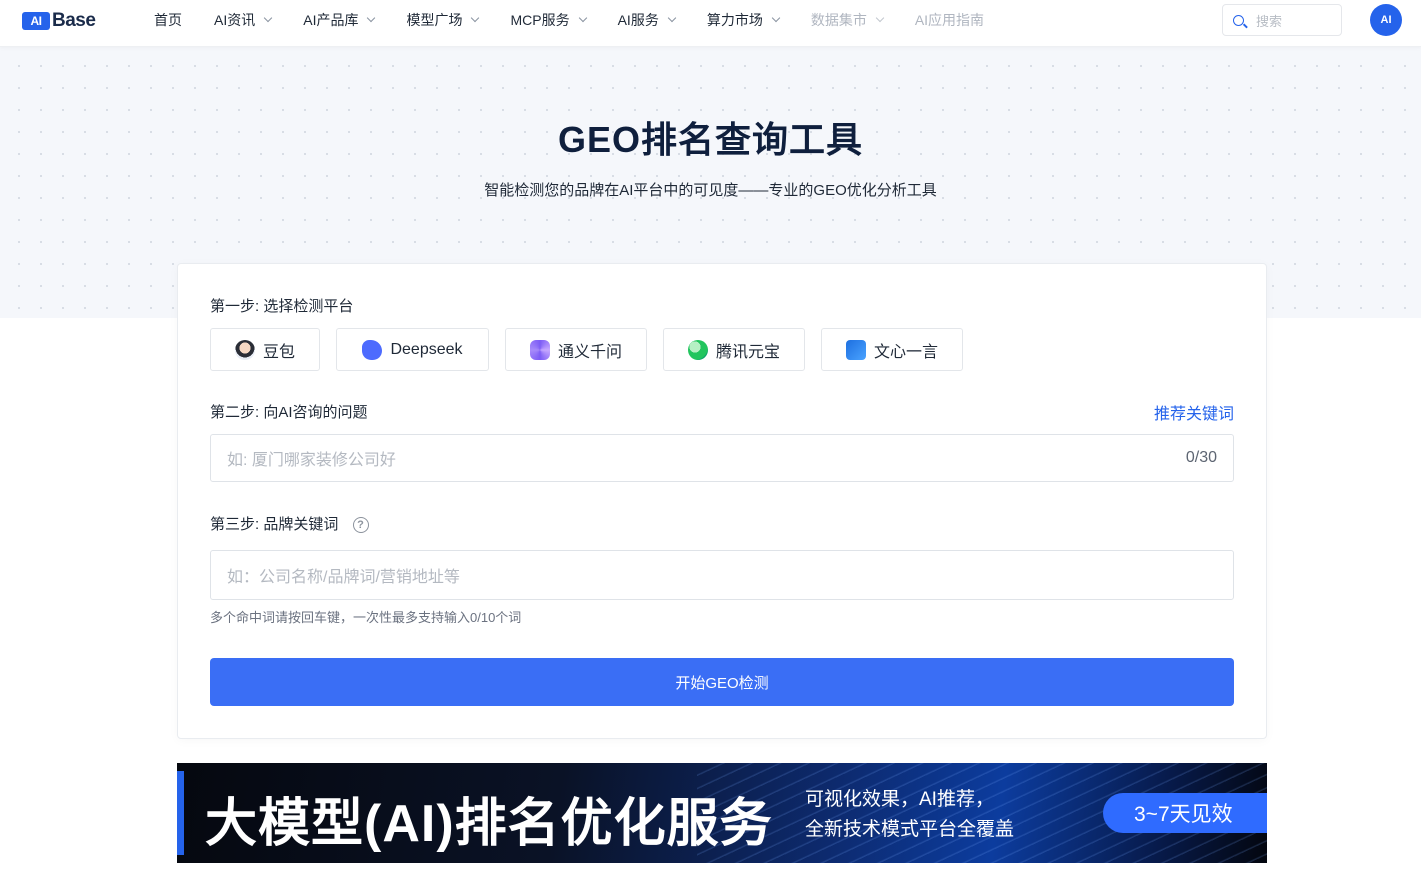  I want to click on platform-deepseek-button: Deepseek, so click(412, 349).